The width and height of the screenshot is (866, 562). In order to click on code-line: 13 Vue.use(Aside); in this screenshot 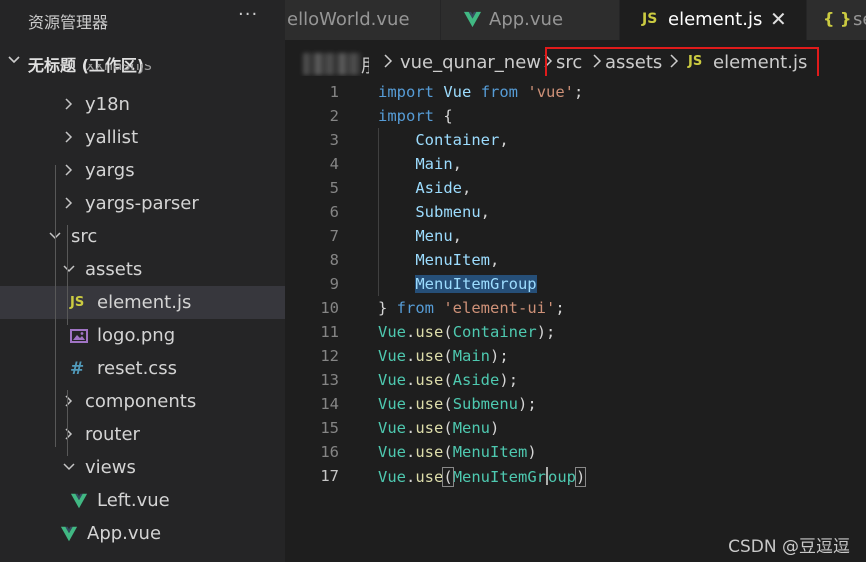, I will do `click(575, 380)`.